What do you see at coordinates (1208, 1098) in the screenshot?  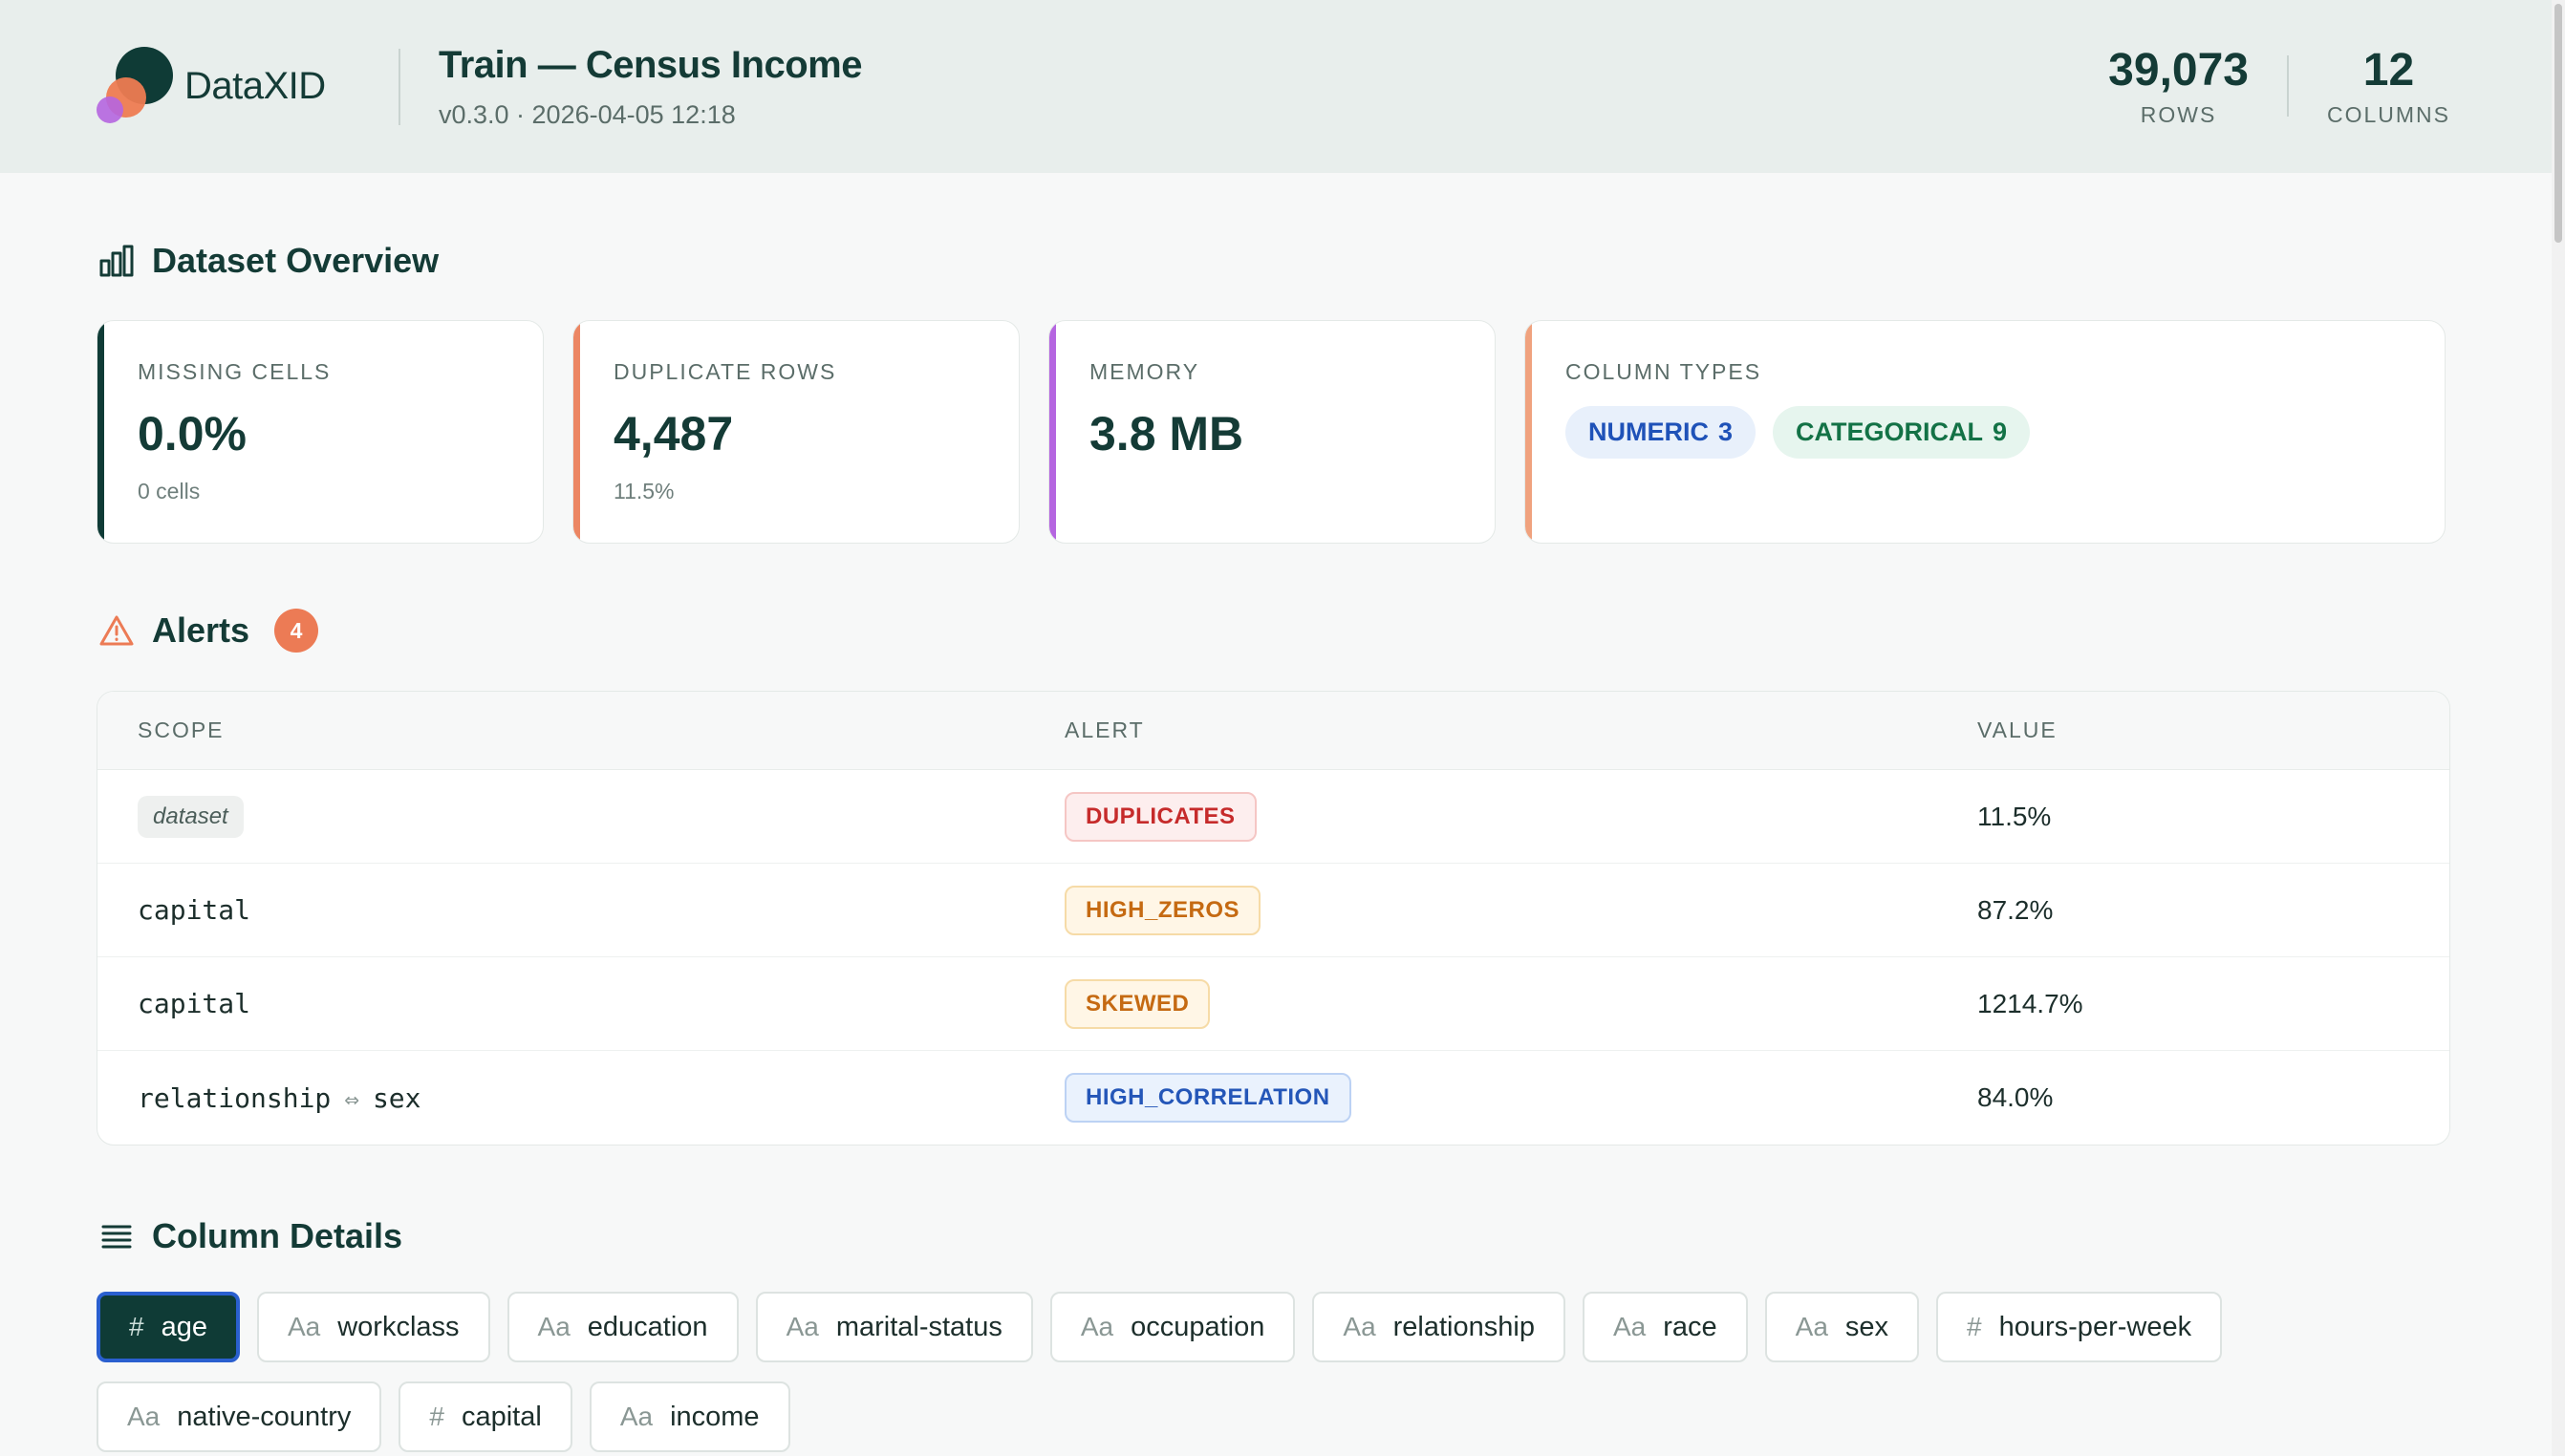 I see `alert-tag: HIGH_CORRELATION` at bounding box center [1208, 1098].